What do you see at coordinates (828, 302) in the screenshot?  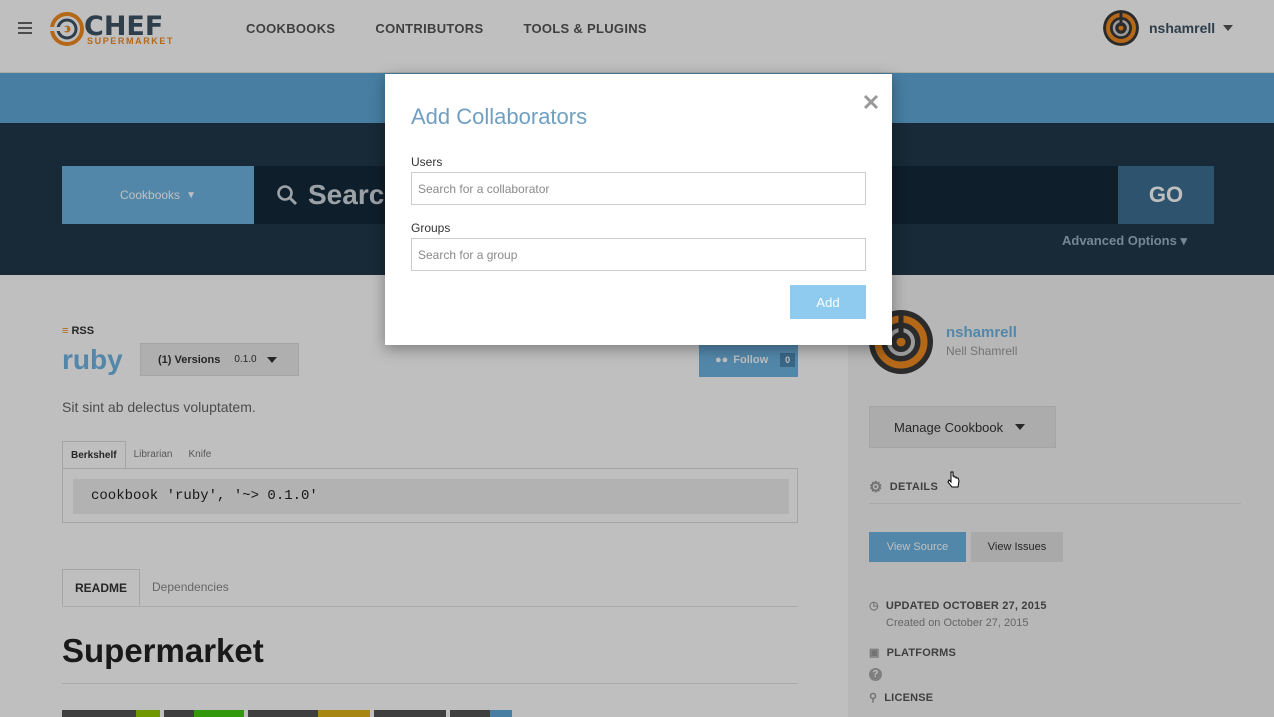 I see `add-button: Add` at bounding box center [828, 302].